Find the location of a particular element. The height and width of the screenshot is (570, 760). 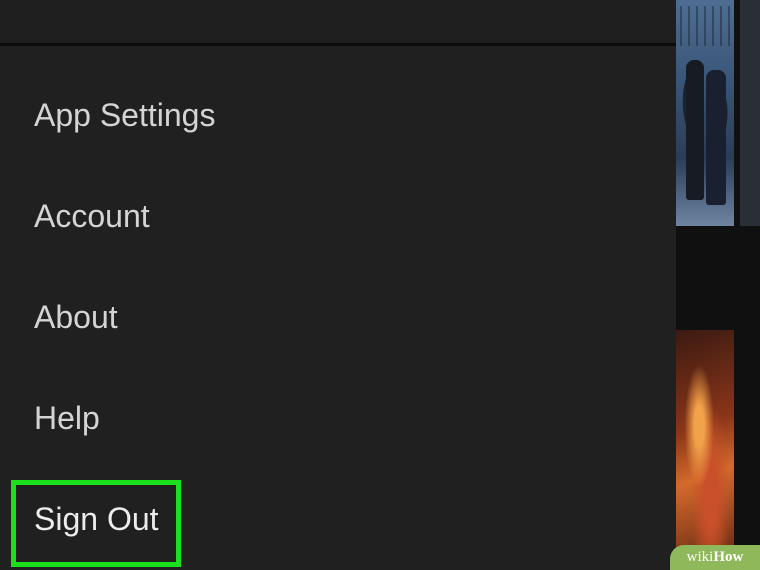

watermark-text: How is located at coordinates (728, 557).